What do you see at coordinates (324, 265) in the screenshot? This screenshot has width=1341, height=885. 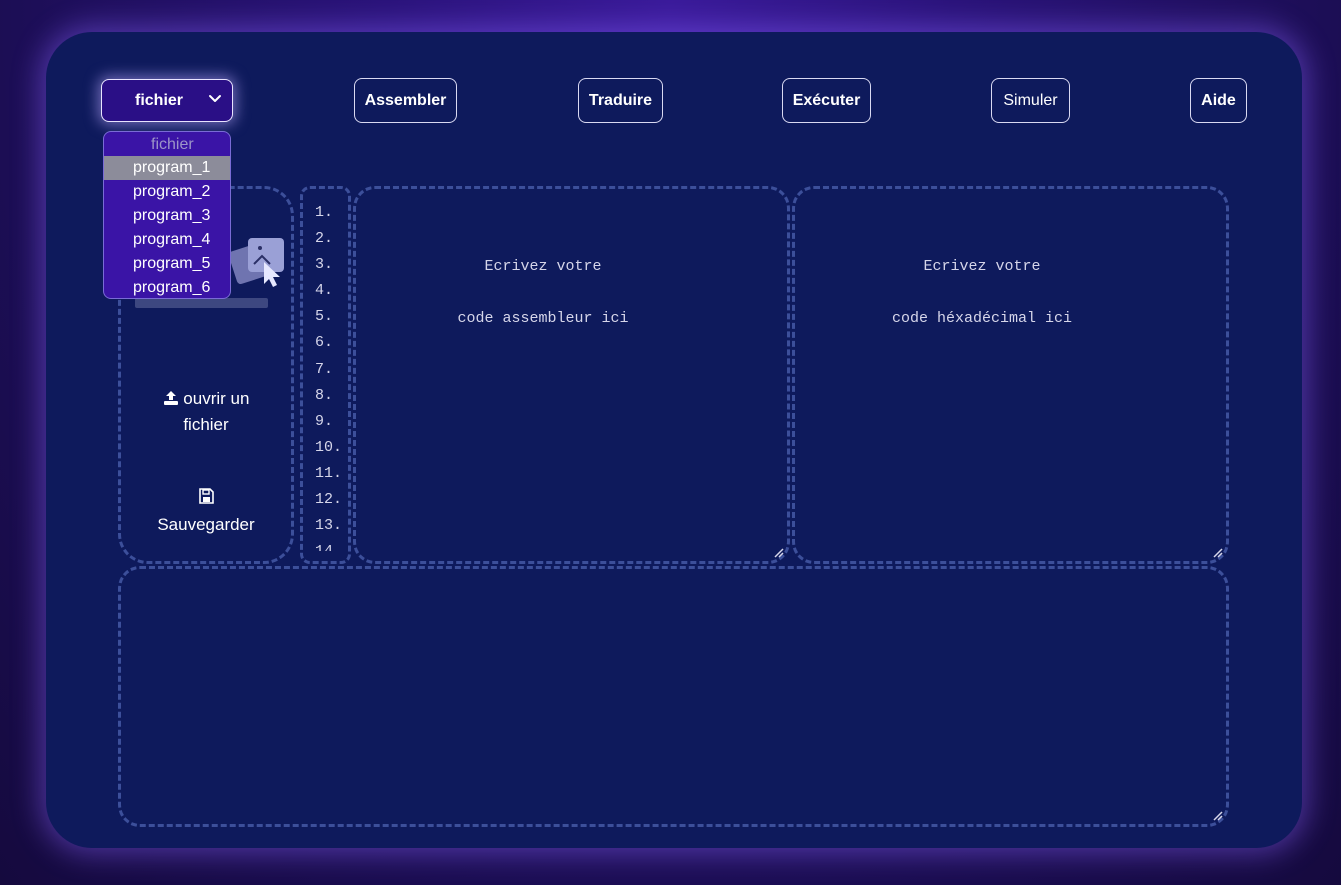 I see `line-number: 3.` at bounding box center [324, 265].